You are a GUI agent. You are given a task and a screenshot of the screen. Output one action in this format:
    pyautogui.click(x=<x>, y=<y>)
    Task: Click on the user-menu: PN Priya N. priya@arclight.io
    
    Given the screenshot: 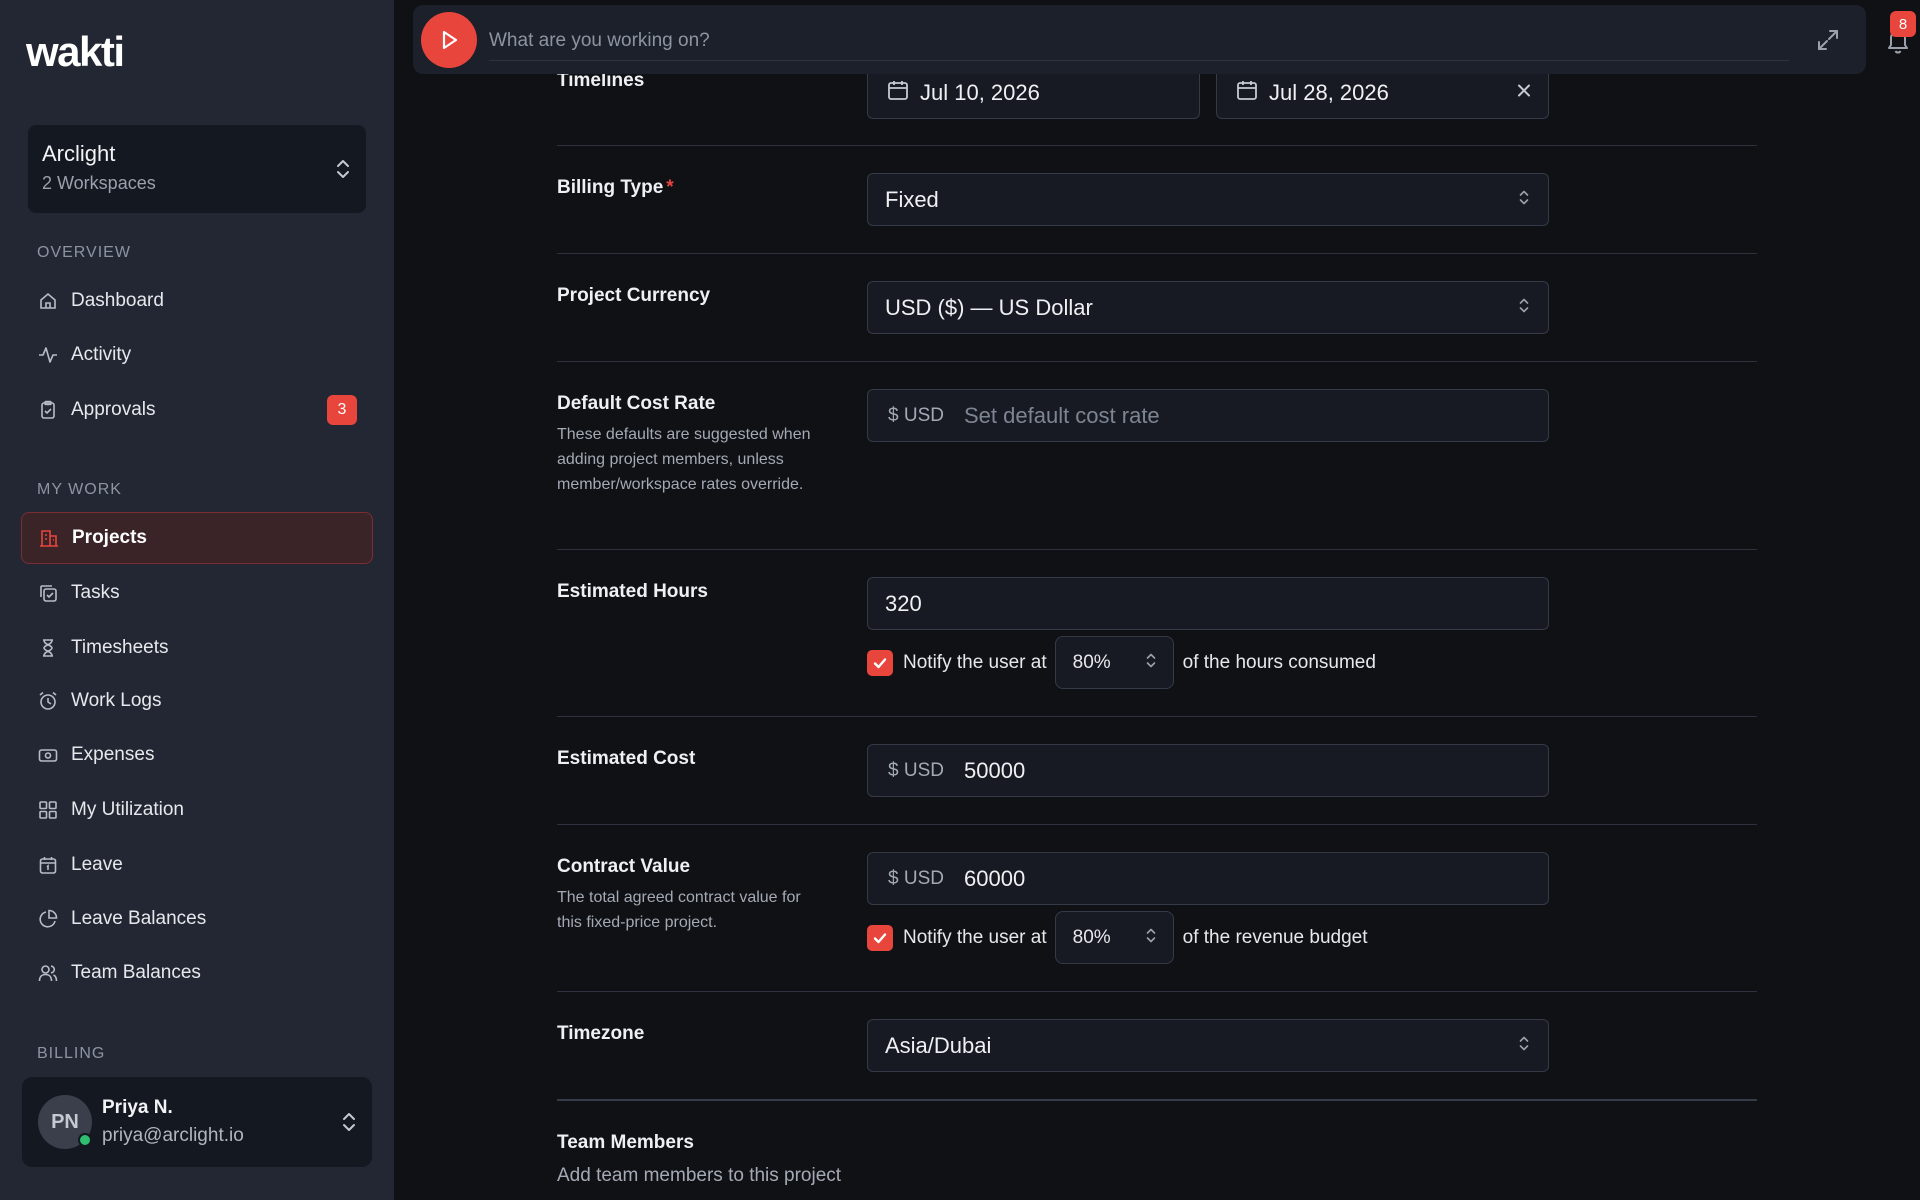 What is the action you would take?
    pyautogui.click(x=197, y=1122)
    